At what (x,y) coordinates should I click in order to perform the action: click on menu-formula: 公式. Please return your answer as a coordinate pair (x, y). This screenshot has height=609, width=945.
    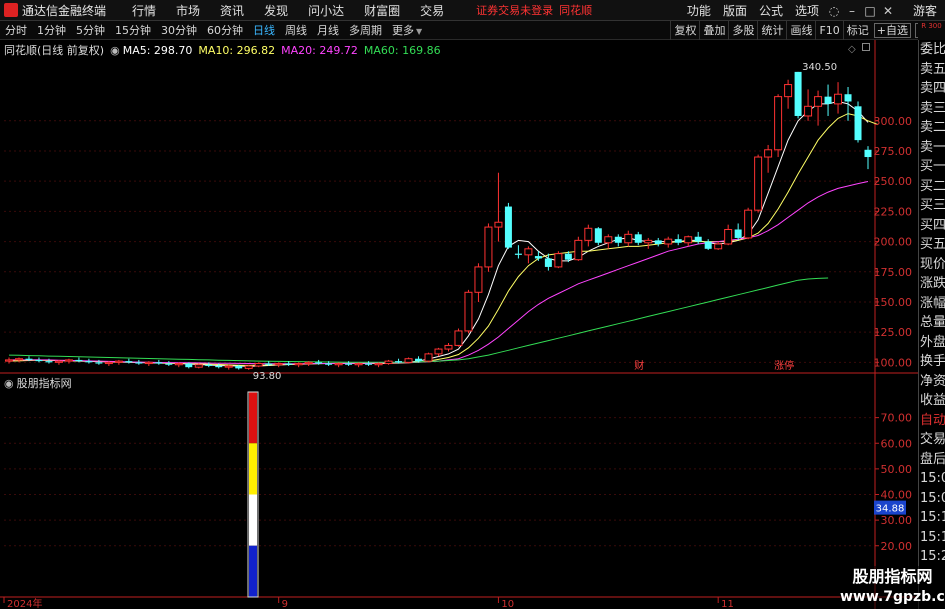
    Looking at the image, I should click on (771, 10).